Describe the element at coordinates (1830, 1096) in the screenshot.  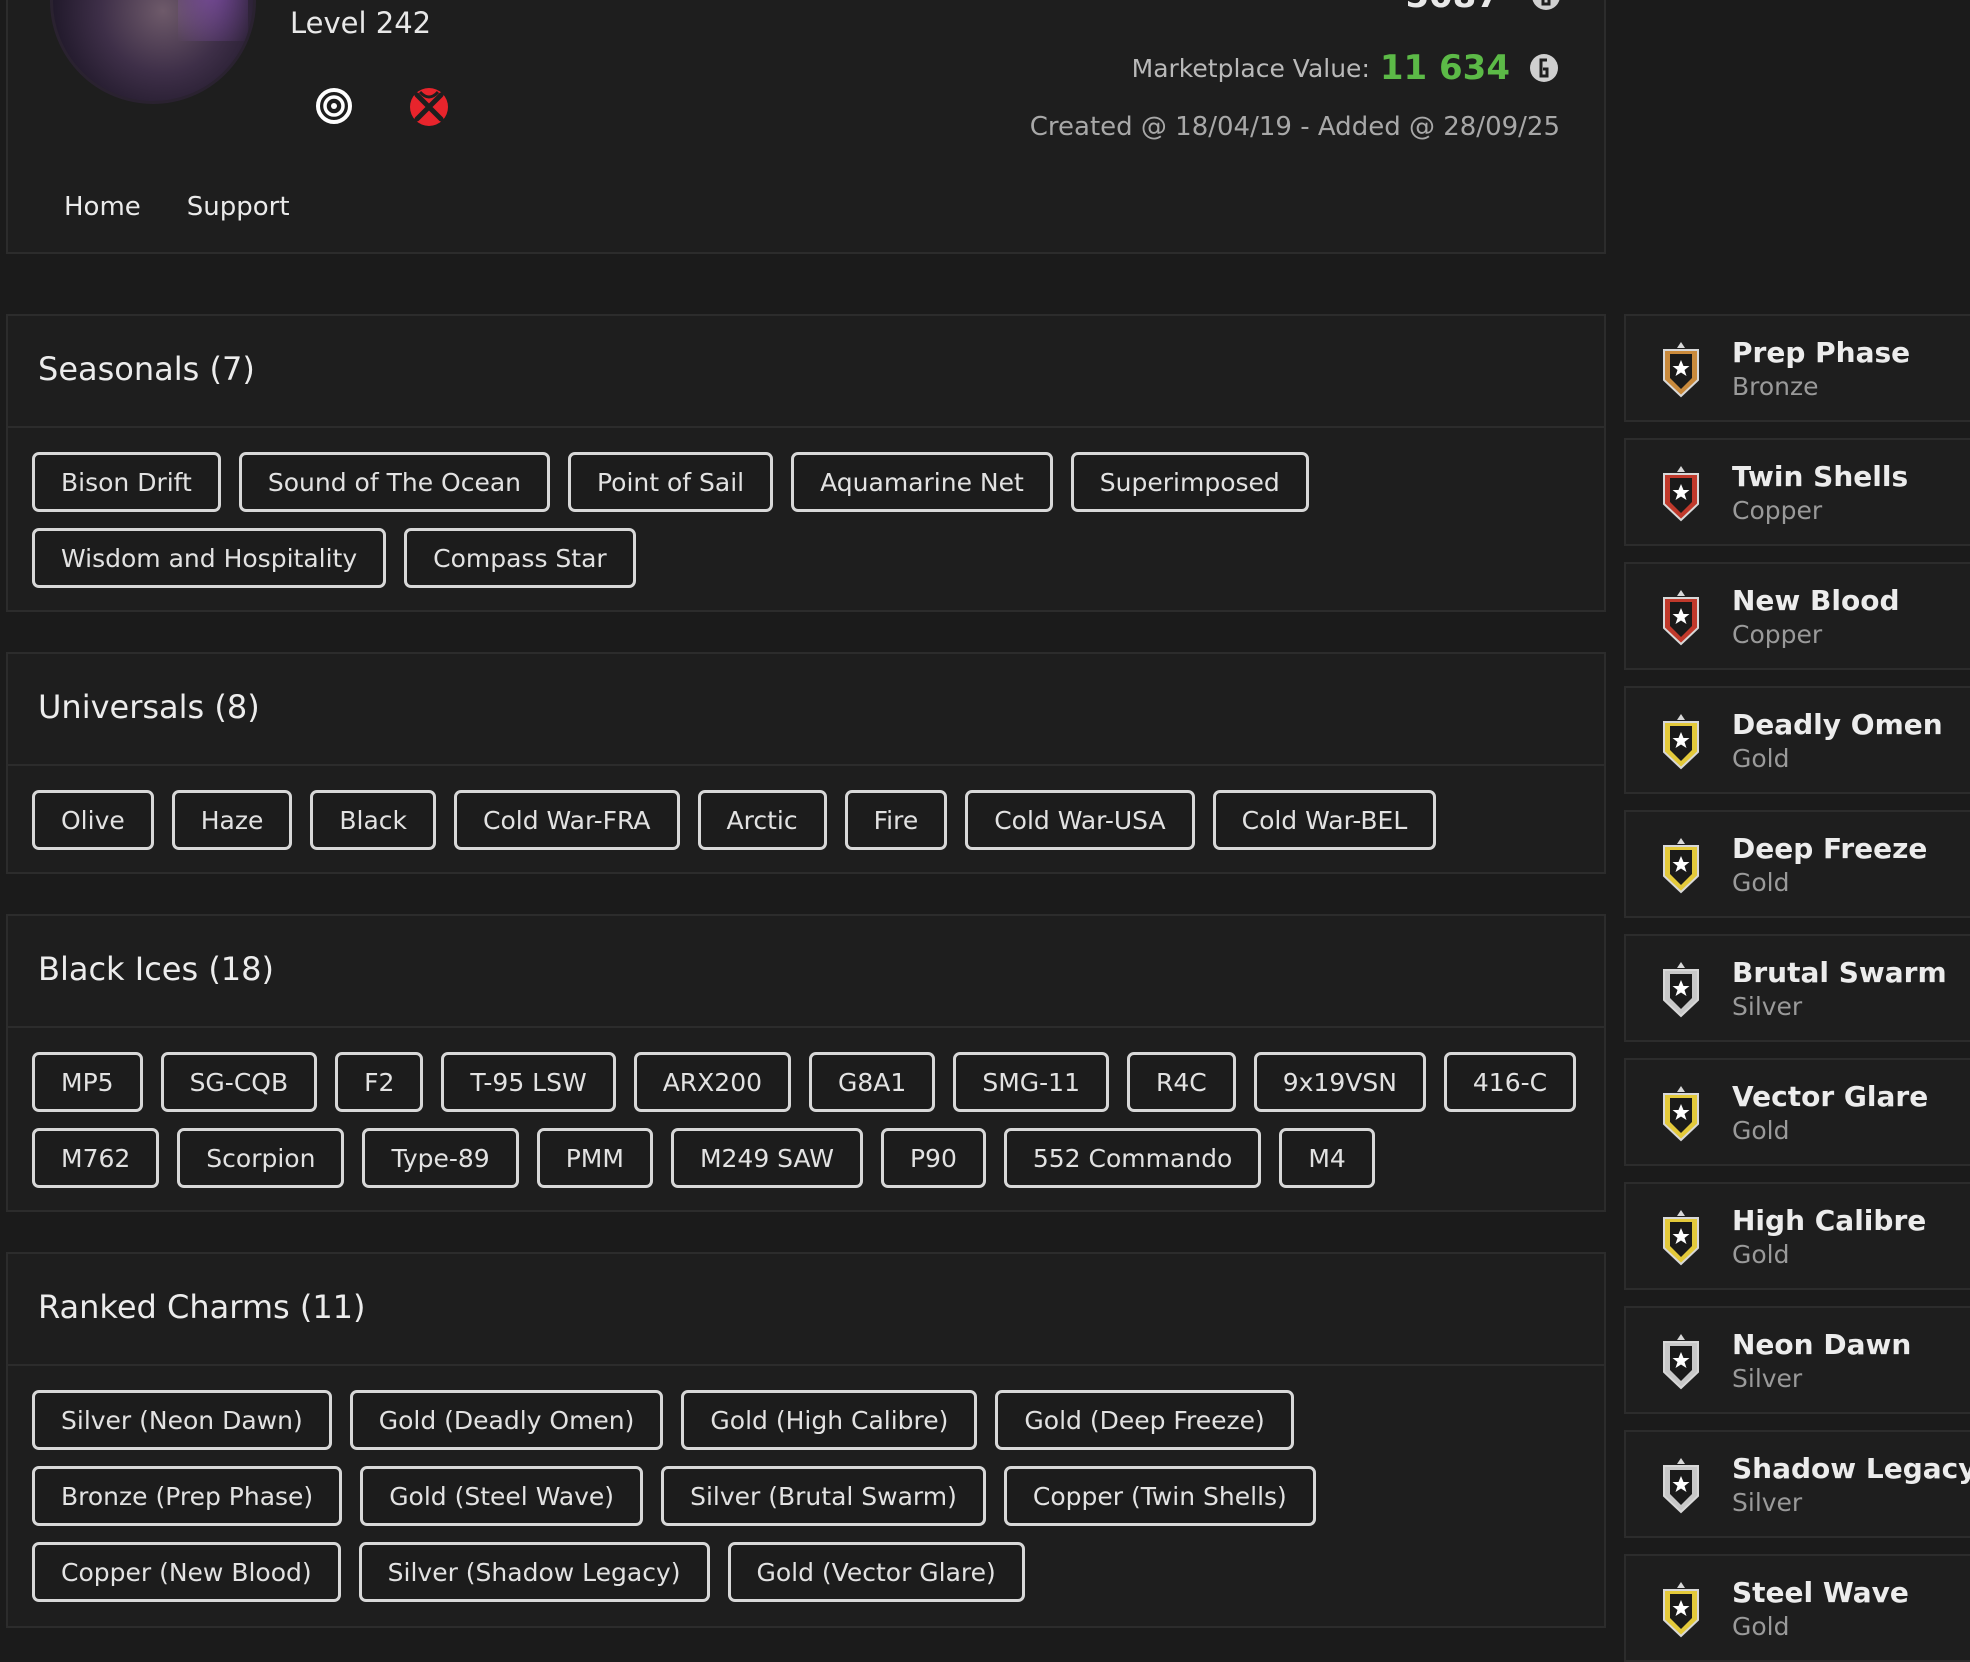
I see `charm-name: Vector Glare` at that location.